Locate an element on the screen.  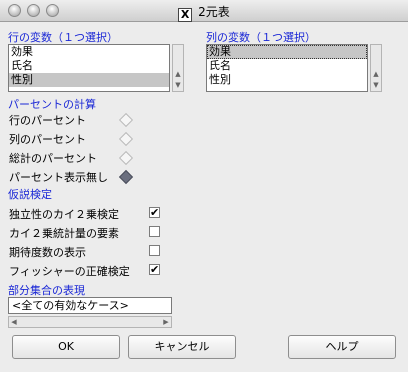
title-bar: X 2元表 is located at coordinates (204, 11).